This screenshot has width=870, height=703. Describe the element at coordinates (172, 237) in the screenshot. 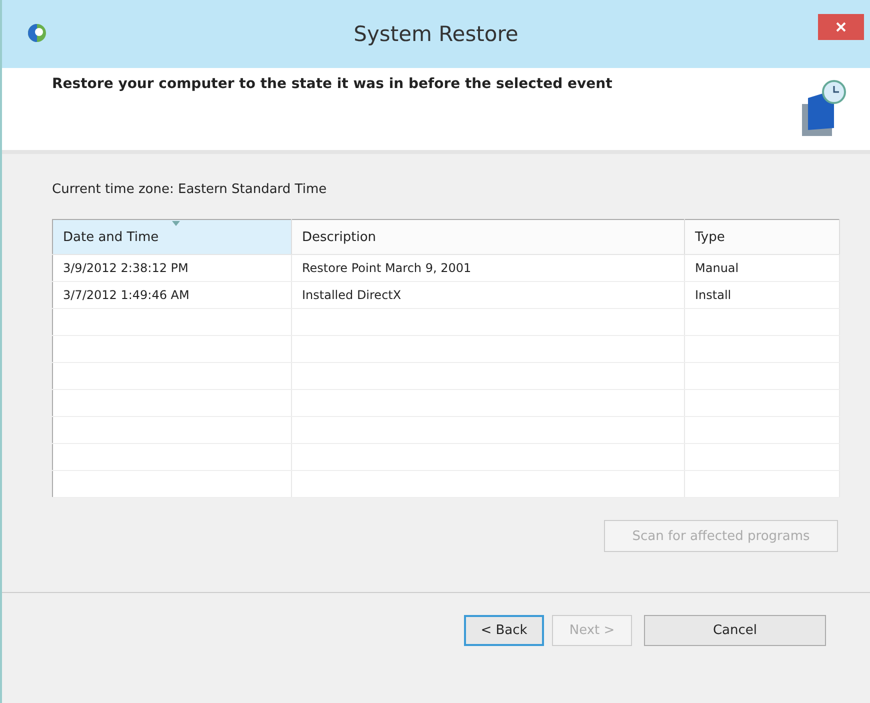

I see `column-header: Date and Time` at that location.